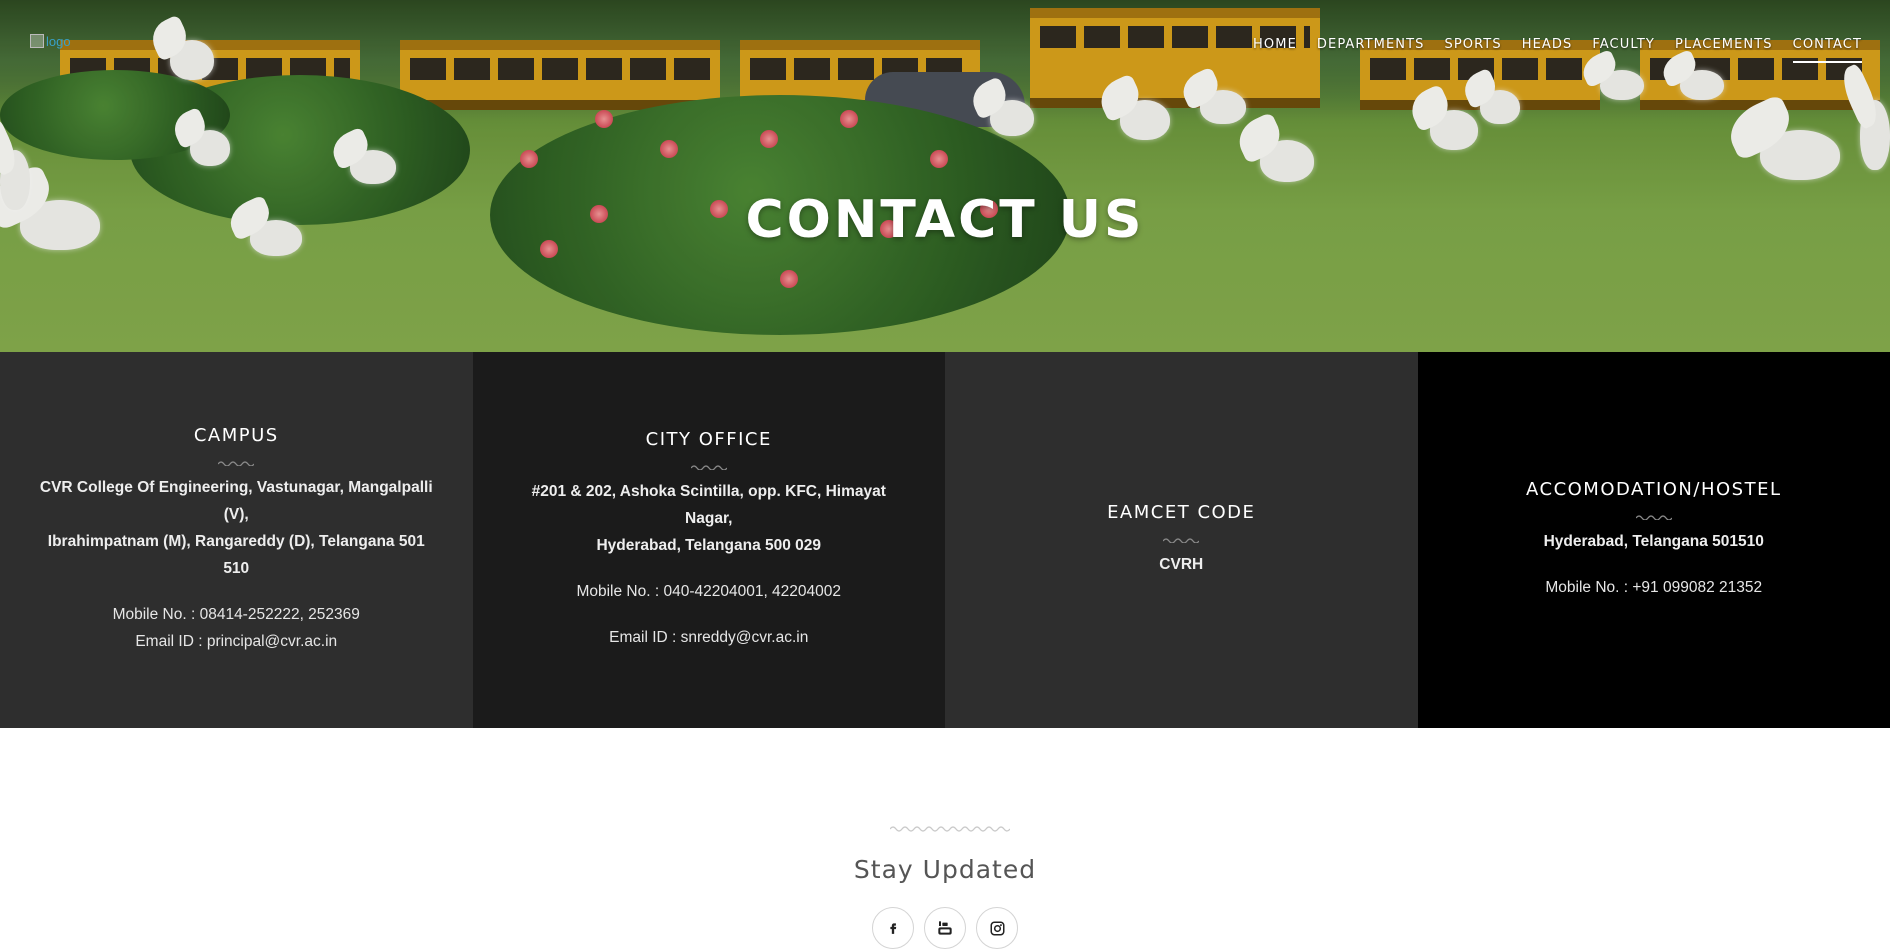  What do you see at coordinates (1827, 44) in the screenshot?
I see `nav-contact: CONTACT` at bounding box center [1827, 44].